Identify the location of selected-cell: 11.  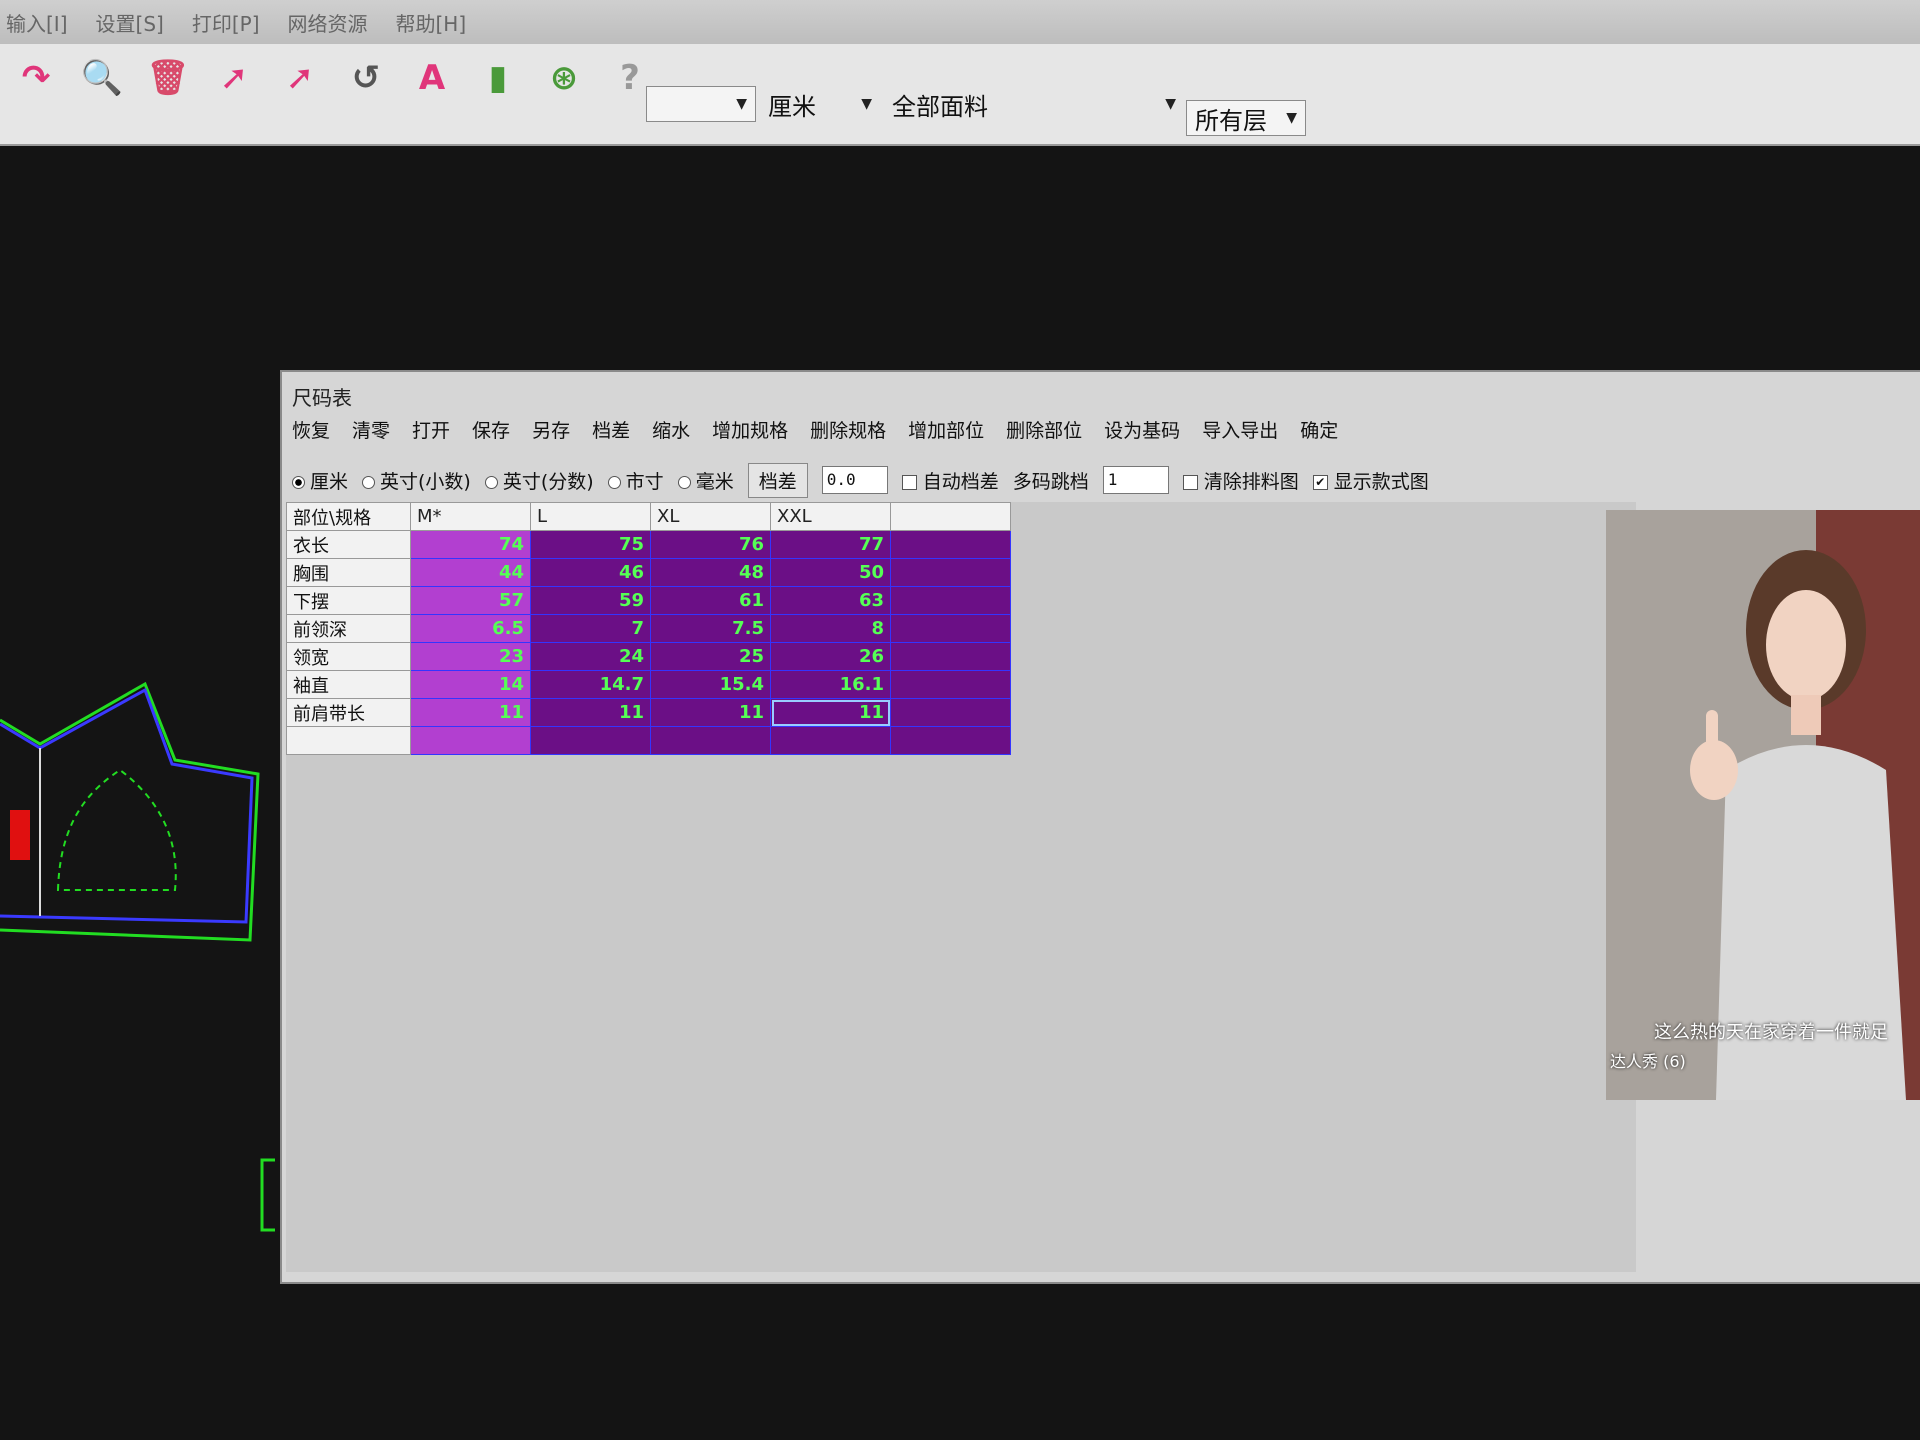
(830, 712).